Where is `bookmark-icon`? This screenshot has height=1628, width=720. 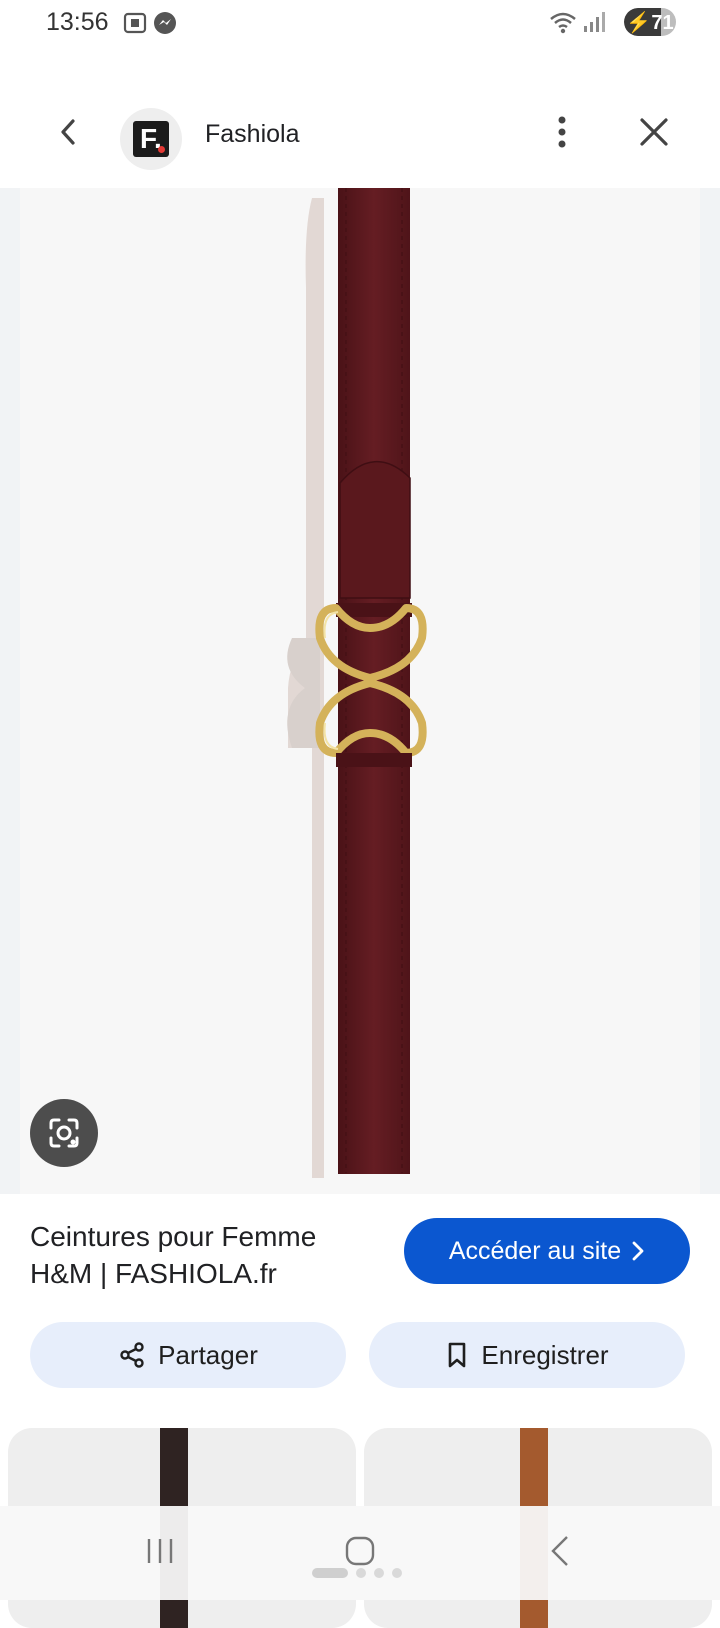 bookmark-icon is located at coordinates (457, 1355).